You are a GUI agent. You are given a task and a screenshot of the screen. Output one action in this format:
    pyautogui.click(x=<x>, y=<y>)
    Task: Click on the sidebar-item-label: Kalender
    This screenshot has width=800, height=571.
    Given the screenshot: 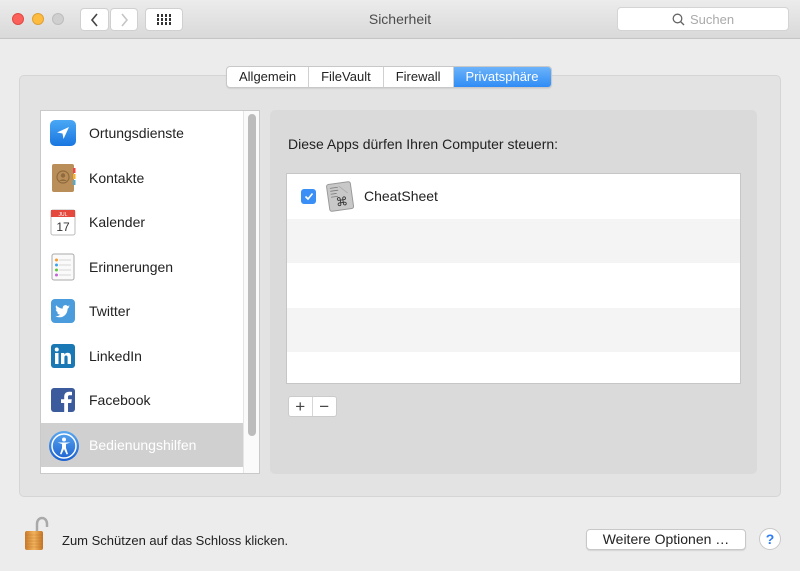 What is the action you would take?
    pyautogui.click(x=117, y=222)
    